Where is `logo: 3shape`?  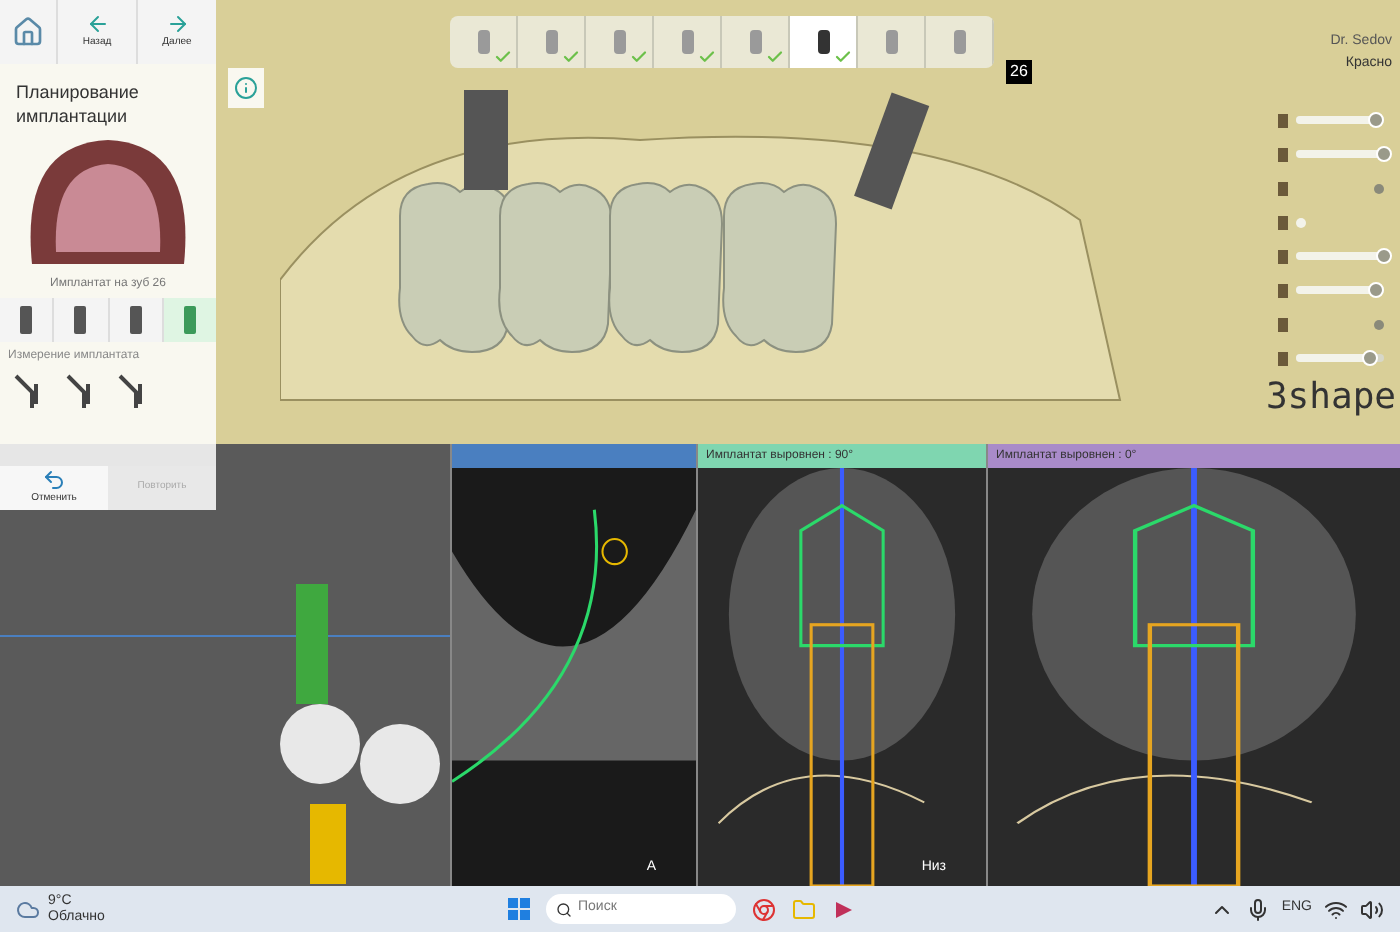
logo: 3shape is located at coordinates (1330, 398).